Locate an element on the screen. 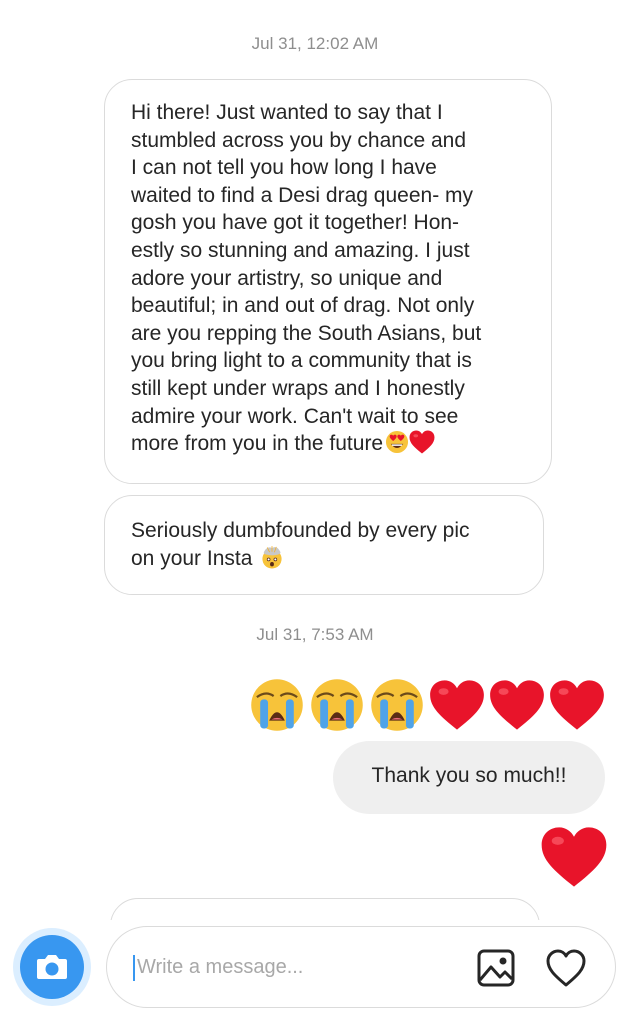  message-line: you bring light to a community that is is located at coordinates (301, 361).